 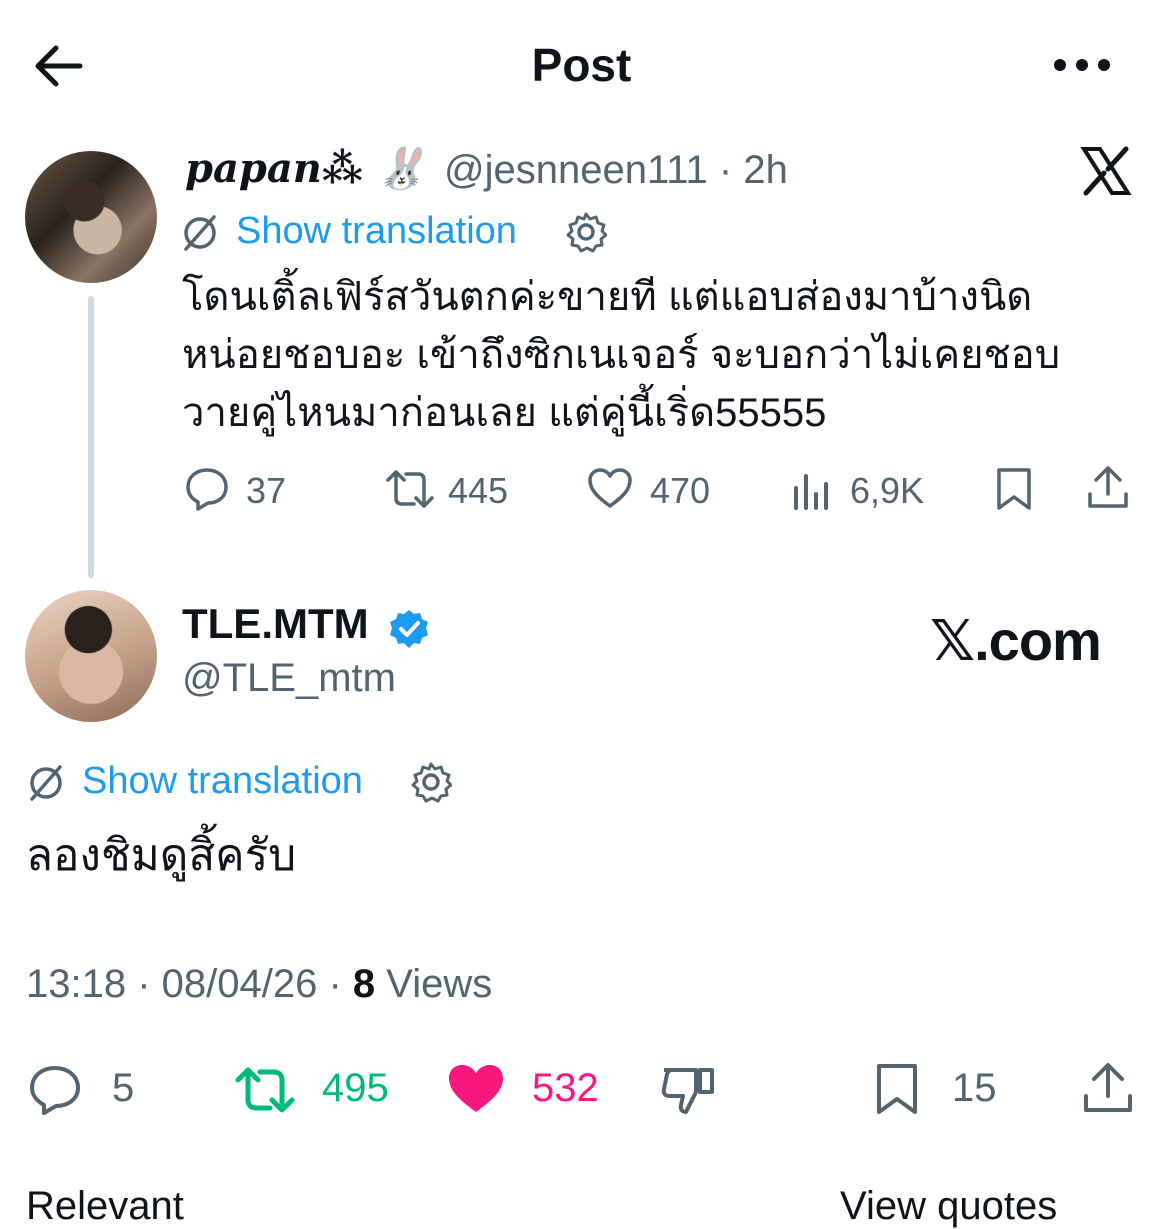 I want to click on thumbs-down-icon, so click(x=687, y=1091).